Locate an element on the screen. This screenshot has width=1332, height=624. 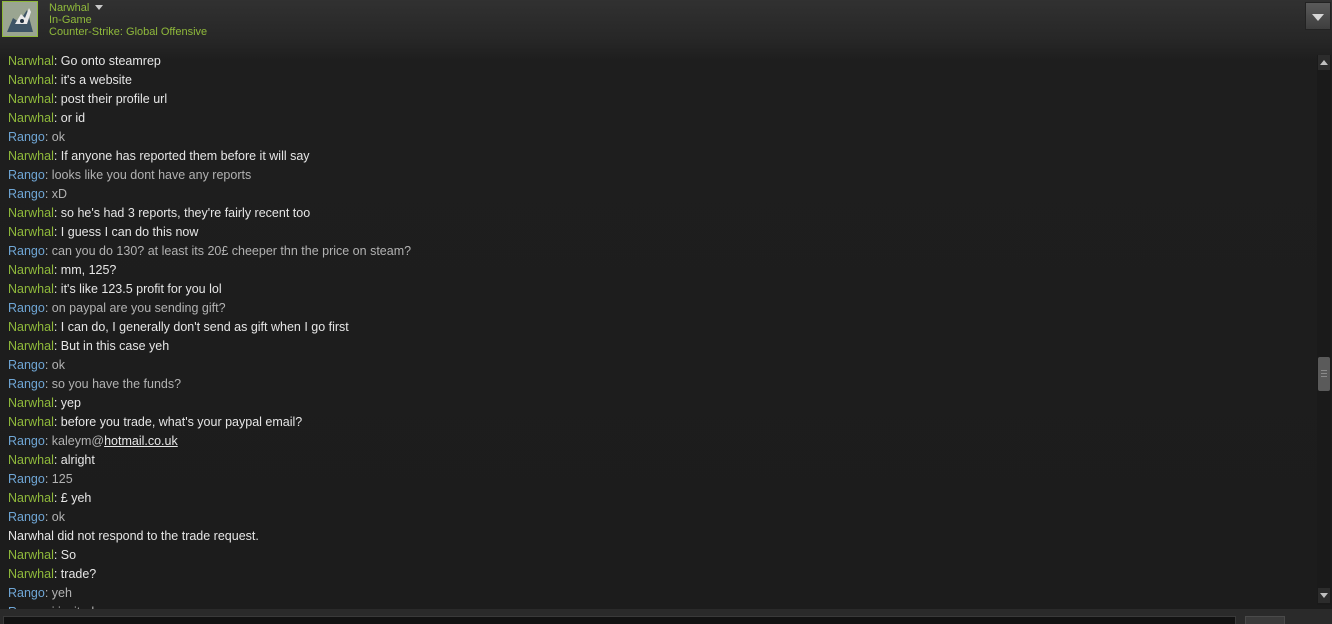
scroll-thumb is located at coordinates (1324, 374).